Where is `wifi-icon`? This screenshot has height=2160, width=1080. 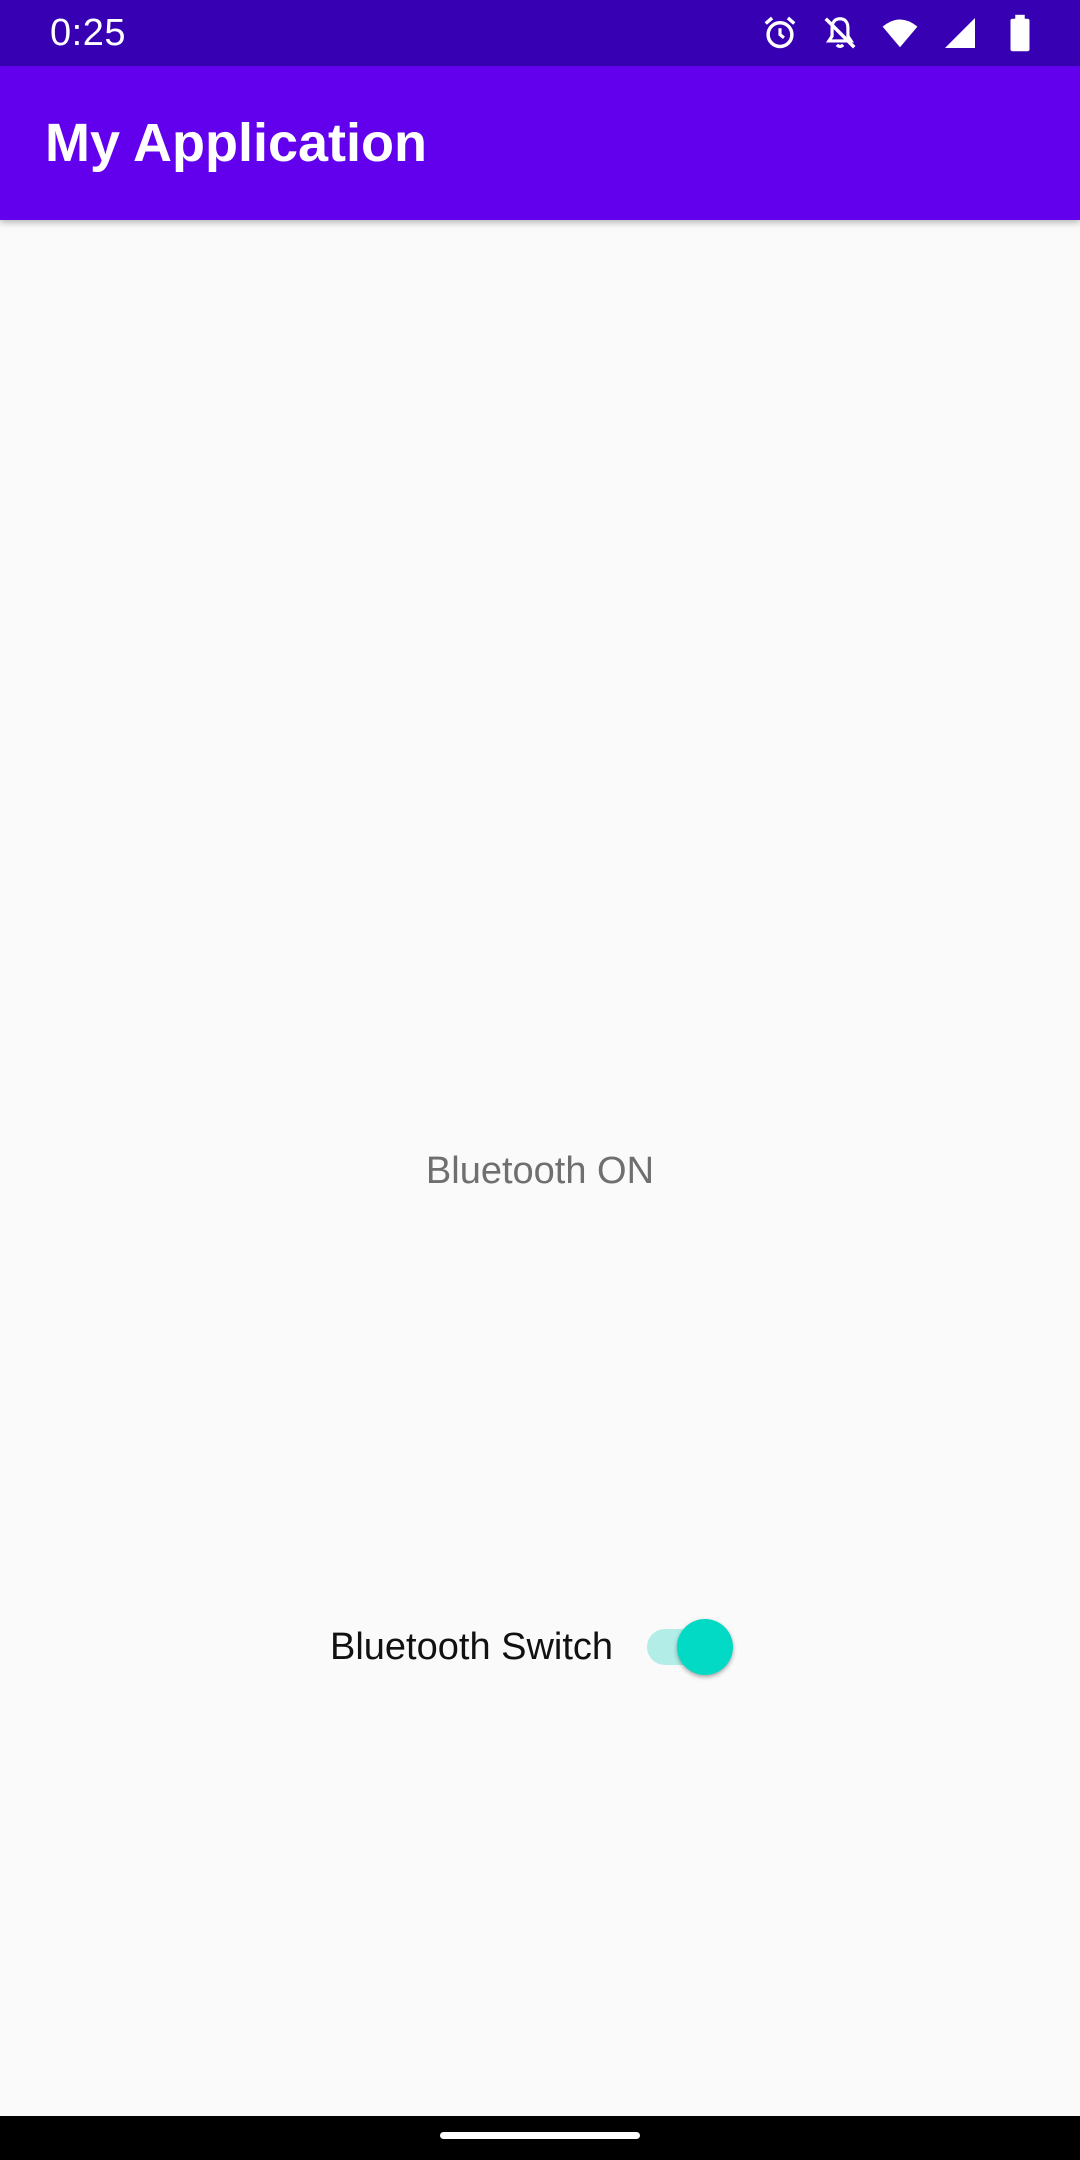
wifi-icon is located at coordinates (900, 33).